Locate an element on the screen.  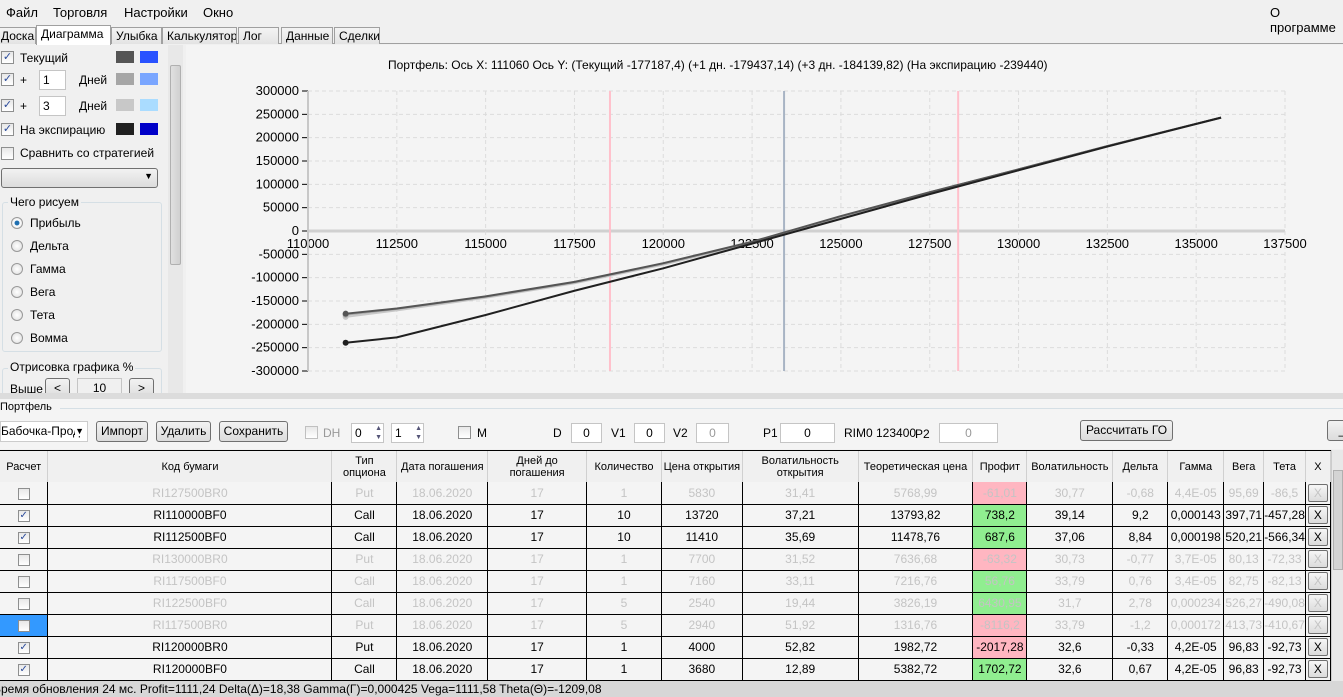
tab-deals: Сделки is located at coordinates (357, 35).